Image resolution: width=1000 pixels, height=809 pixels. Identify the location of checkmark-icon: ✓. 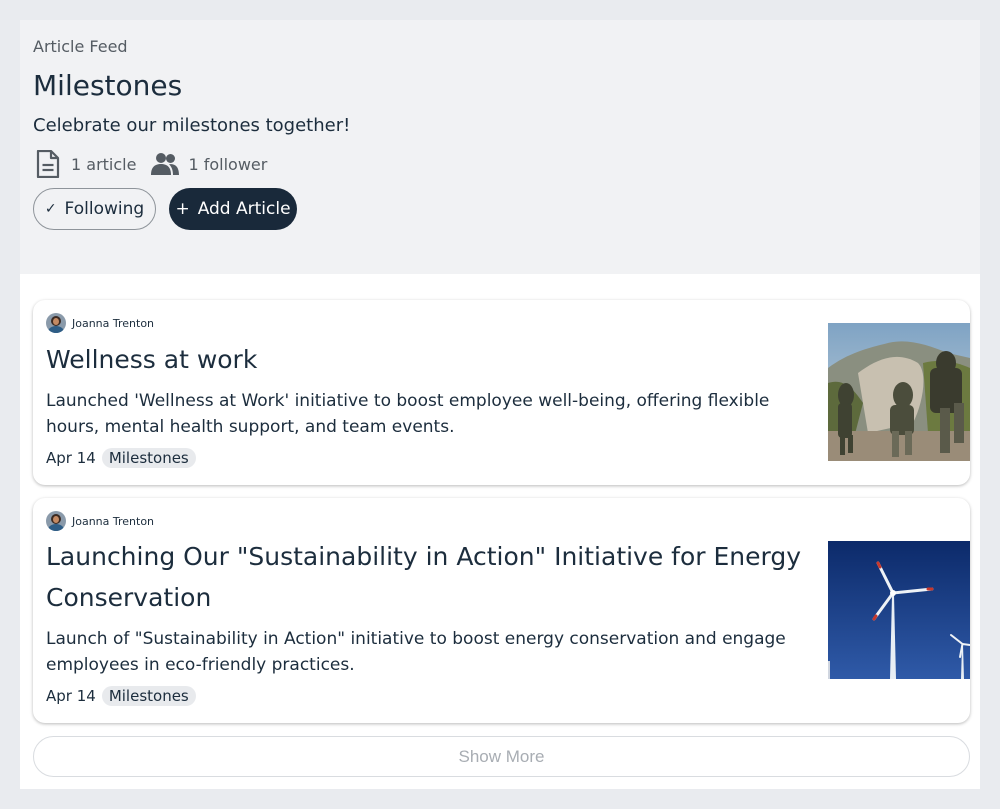
(50, 209).